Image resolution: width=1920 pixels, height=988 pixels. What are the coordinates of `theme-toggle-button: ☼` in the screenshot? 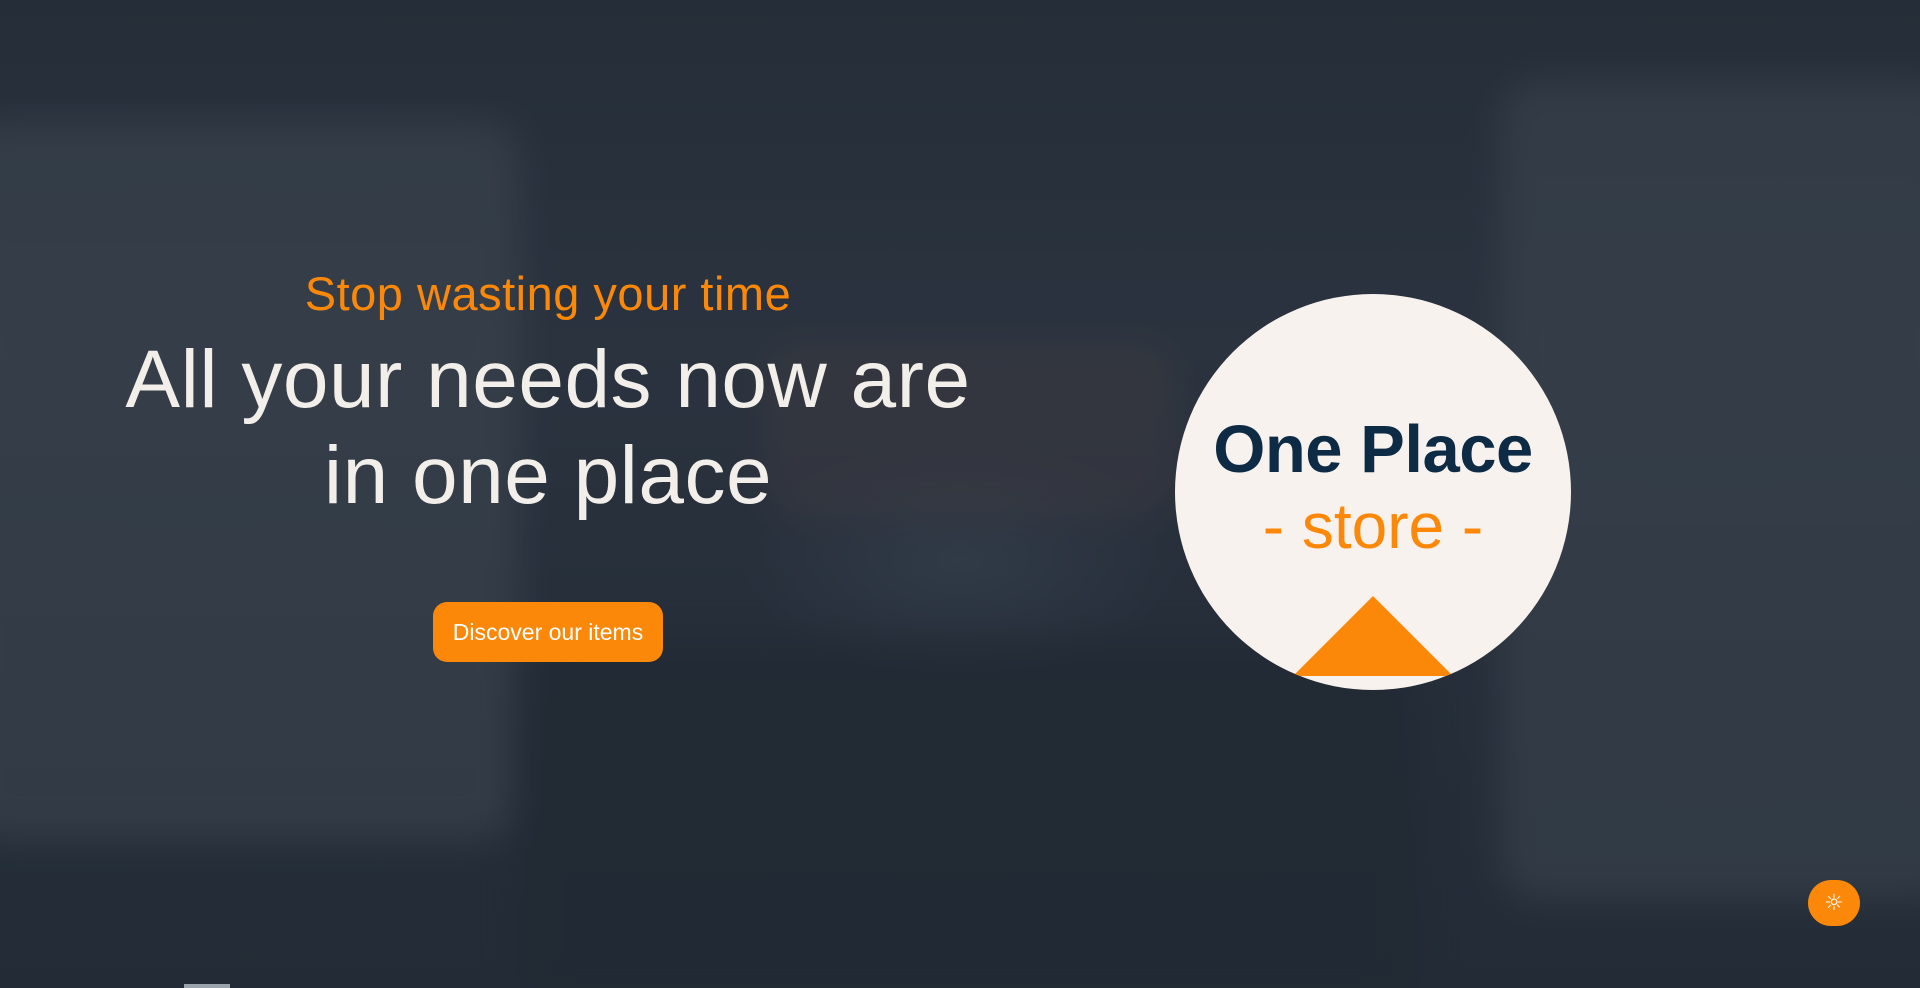 It's located at (1834, 903).